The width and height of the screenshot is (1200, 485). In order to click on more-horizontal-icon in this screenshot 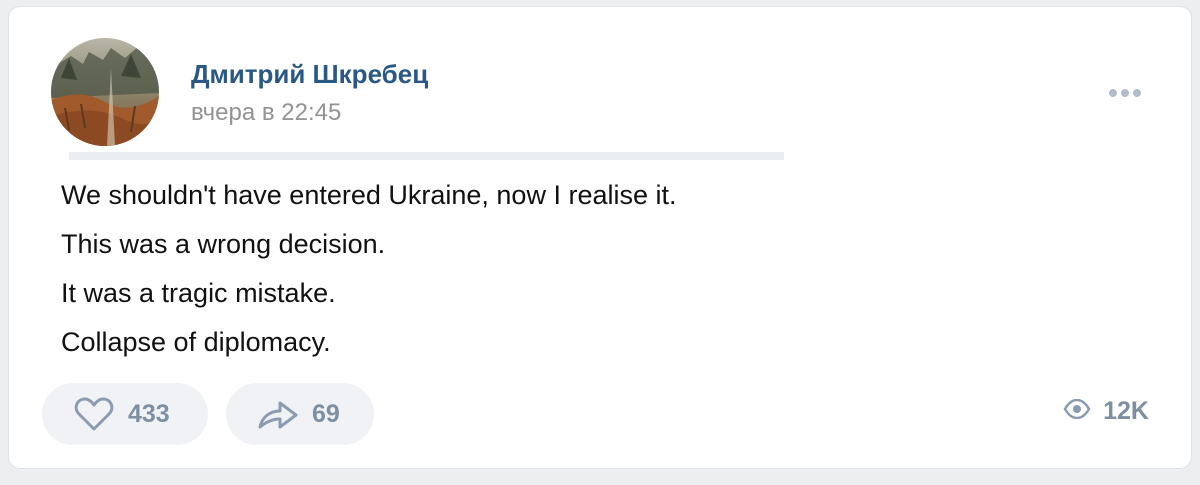, I will do `click(1125, 93)`.